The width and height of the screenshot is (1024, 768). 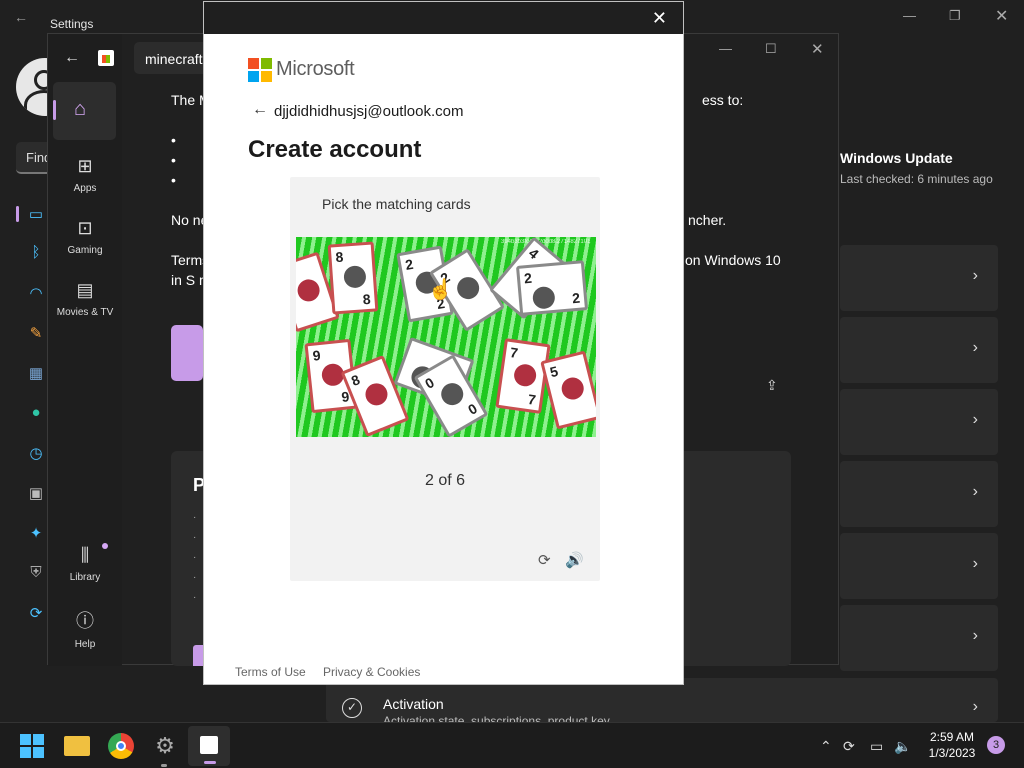 What do you see at coordinates (85, 290) in the screenshot?
I see `clapperboard-icon: ▤` at bounding box center [85, 290].